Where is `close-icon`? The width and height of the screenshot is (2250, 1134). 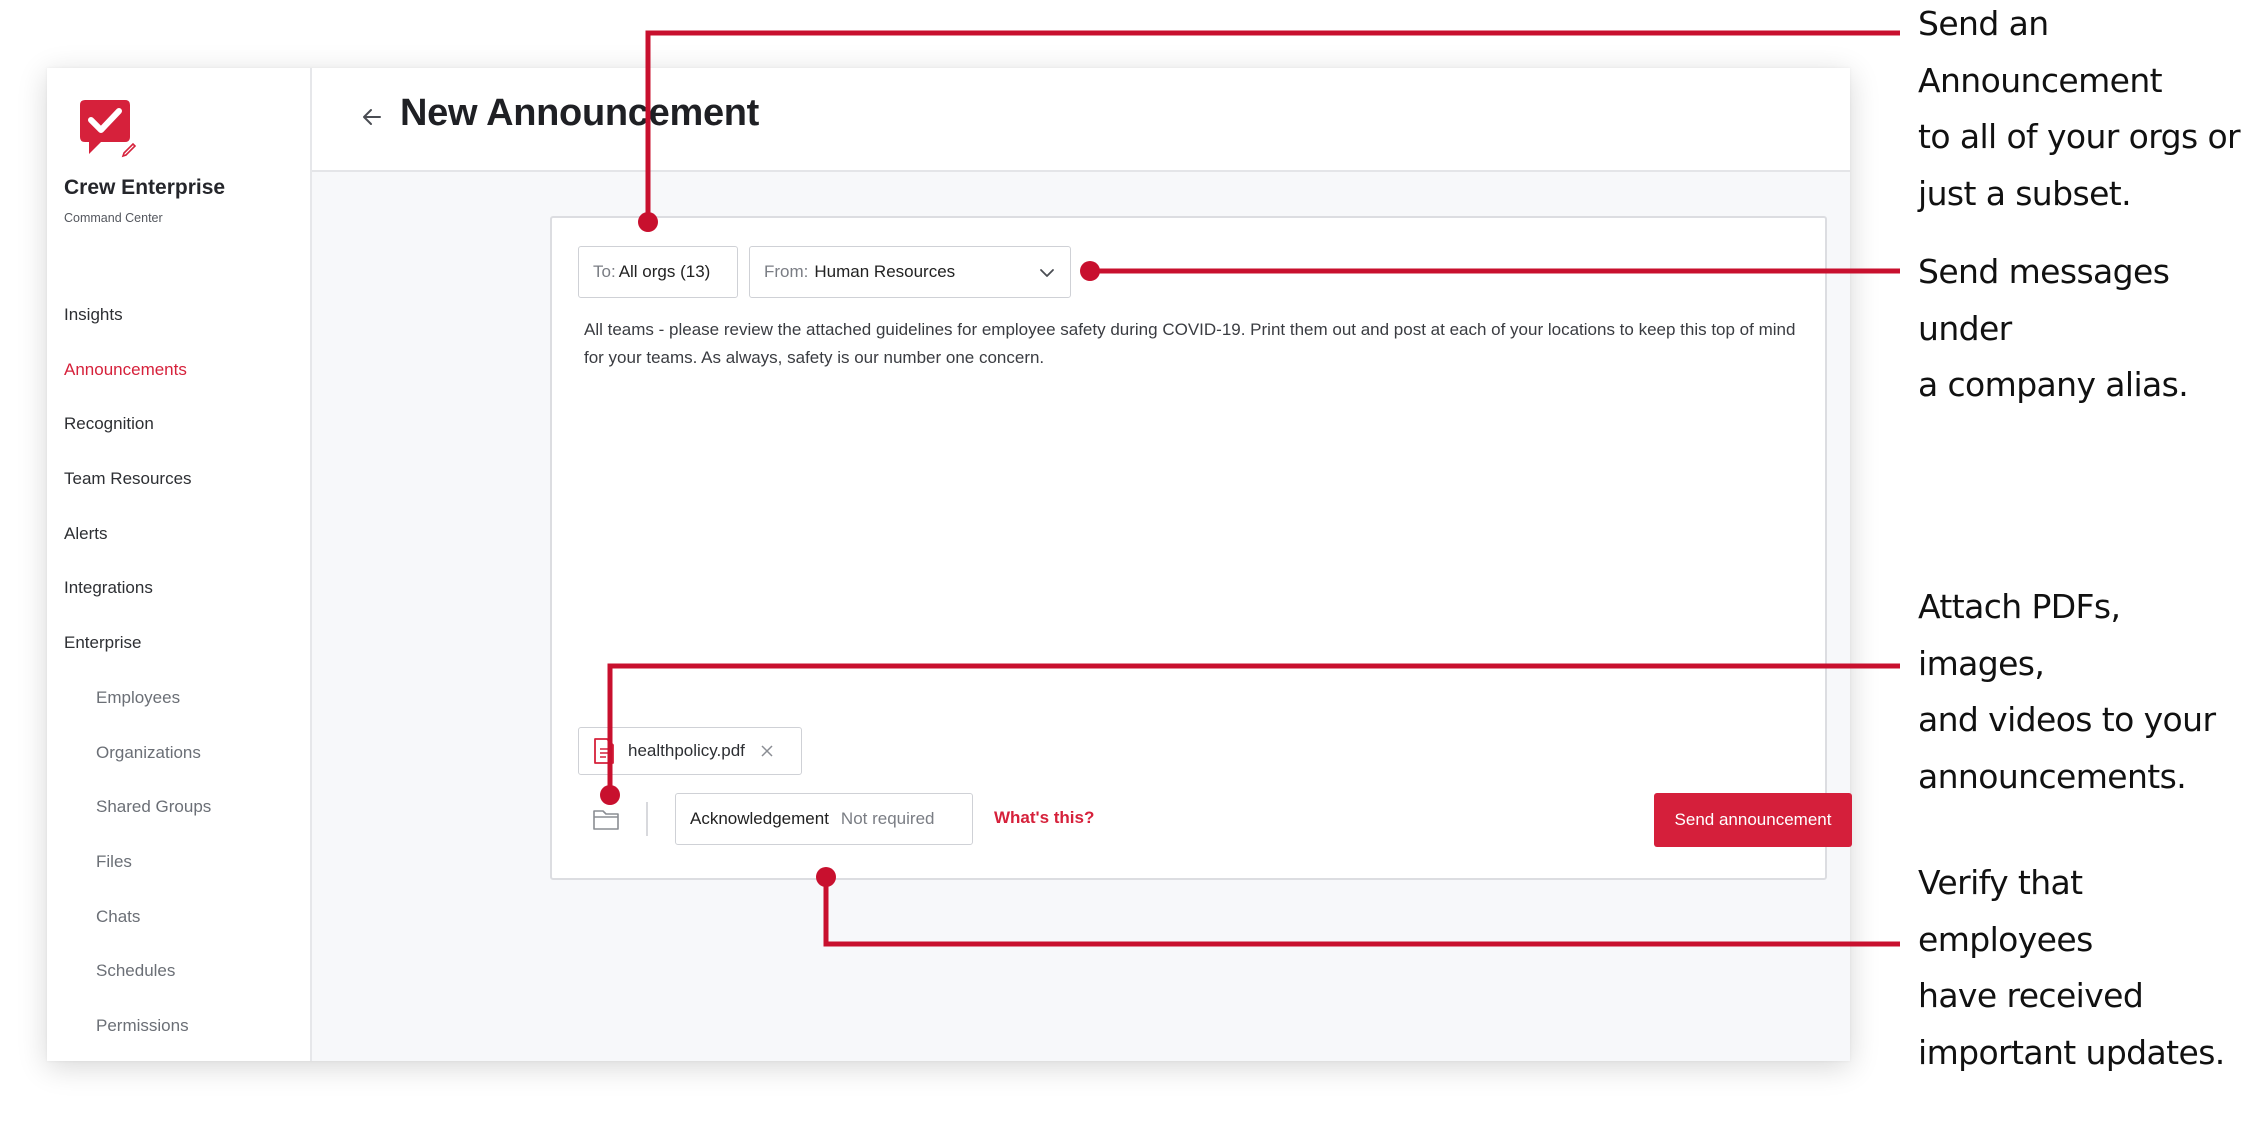 close-icon is located at coordinates (767, 751).